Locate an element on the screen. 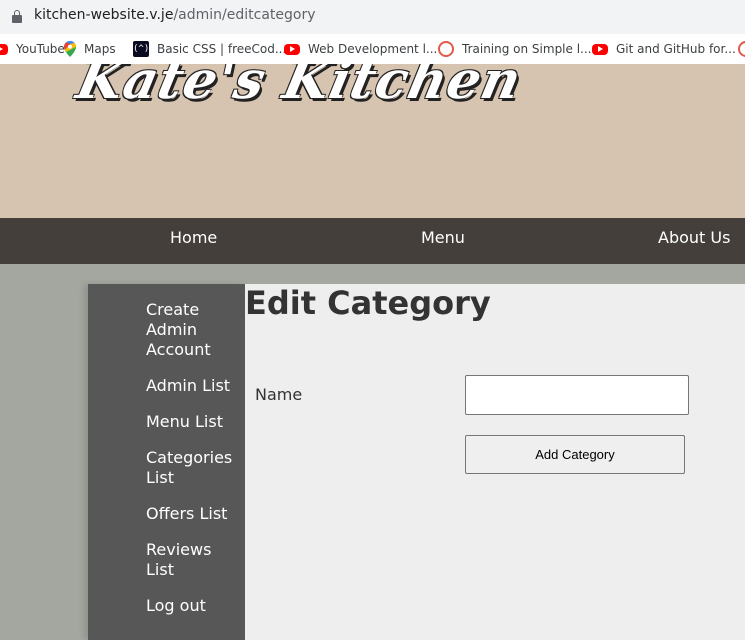 Image resolution: width=745 pixels, height=640 pixels. freecodecamp-icon: (^) is located at coordinates (141, 49).